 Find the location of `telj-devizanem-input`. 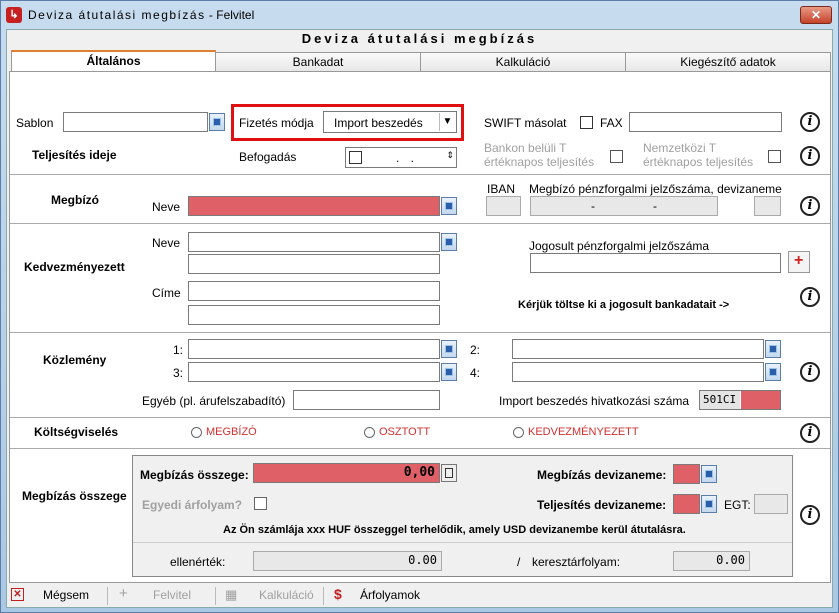

telj-devizanem-input is located at coordinates (686, 504).